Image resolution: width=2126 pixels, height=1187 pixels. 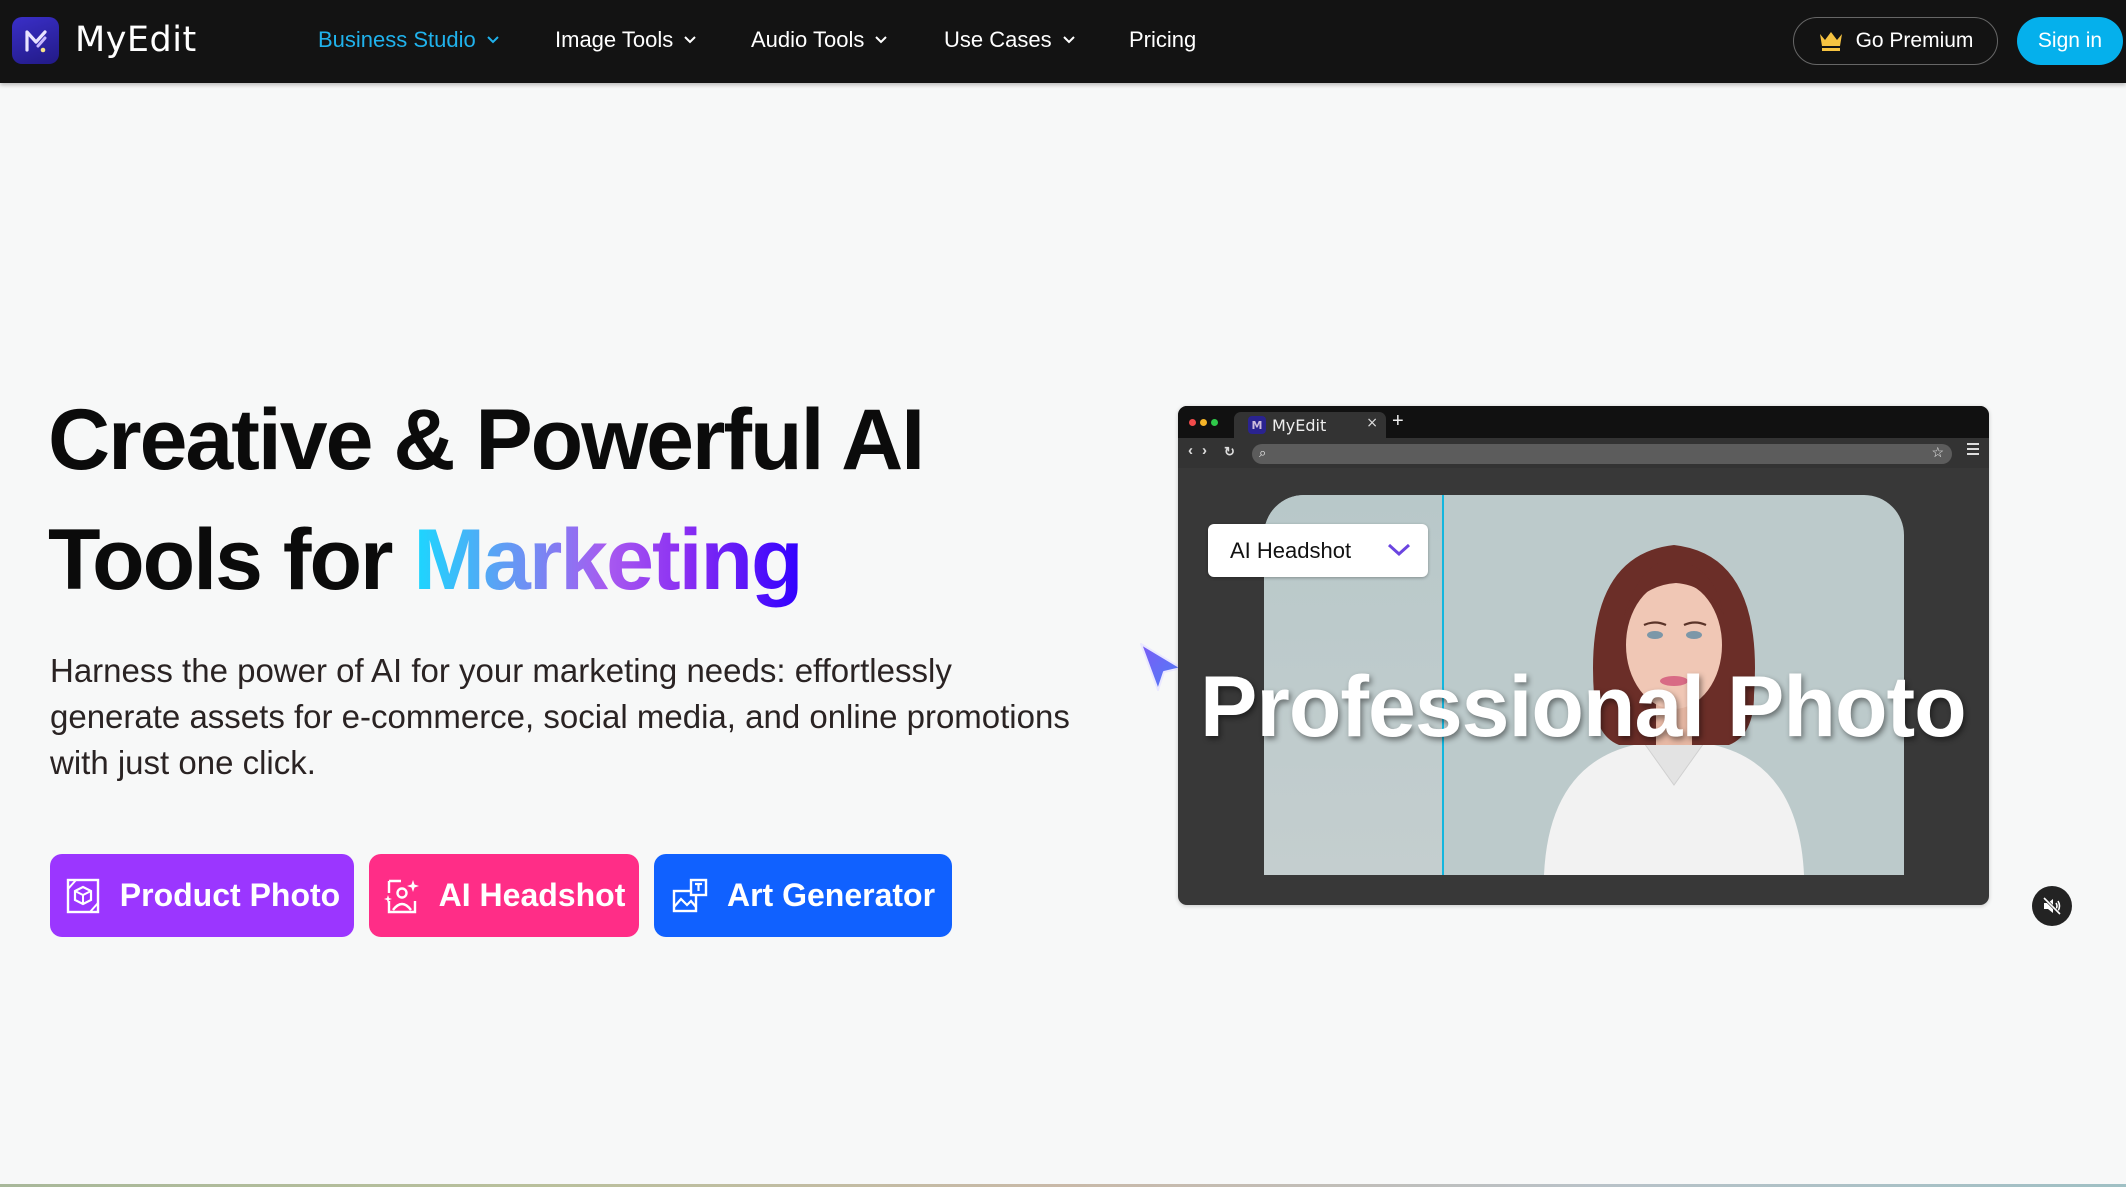 I want to click on art-generator-icon, so click(x=690, y=895).